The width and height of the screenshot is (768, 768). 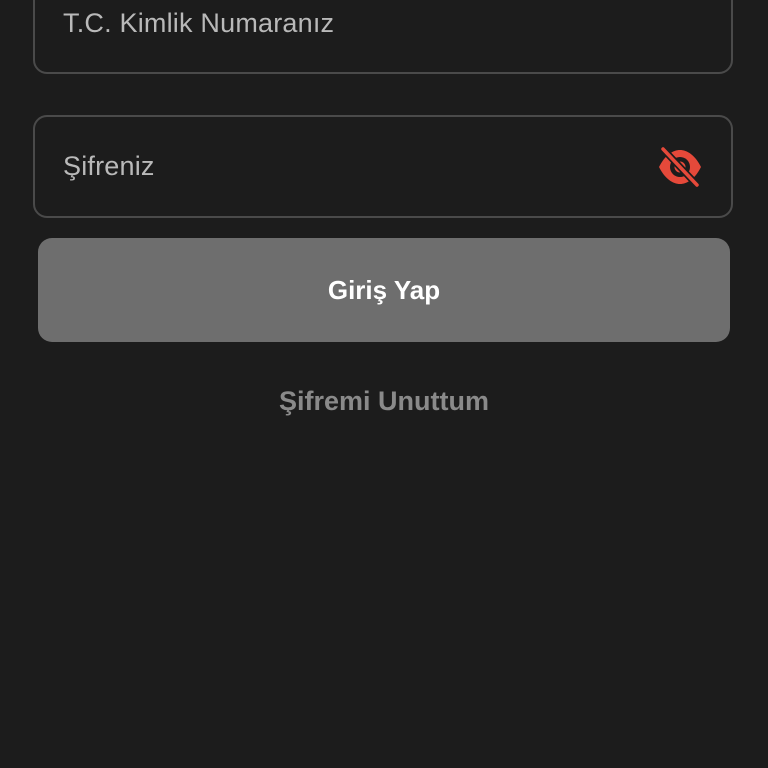 What do you see at coordinates (383, 37) in the screenshot?
I see `tc-kimlik-input: T.C. Kimlik Numaranız` at bounding box center [383, 37].